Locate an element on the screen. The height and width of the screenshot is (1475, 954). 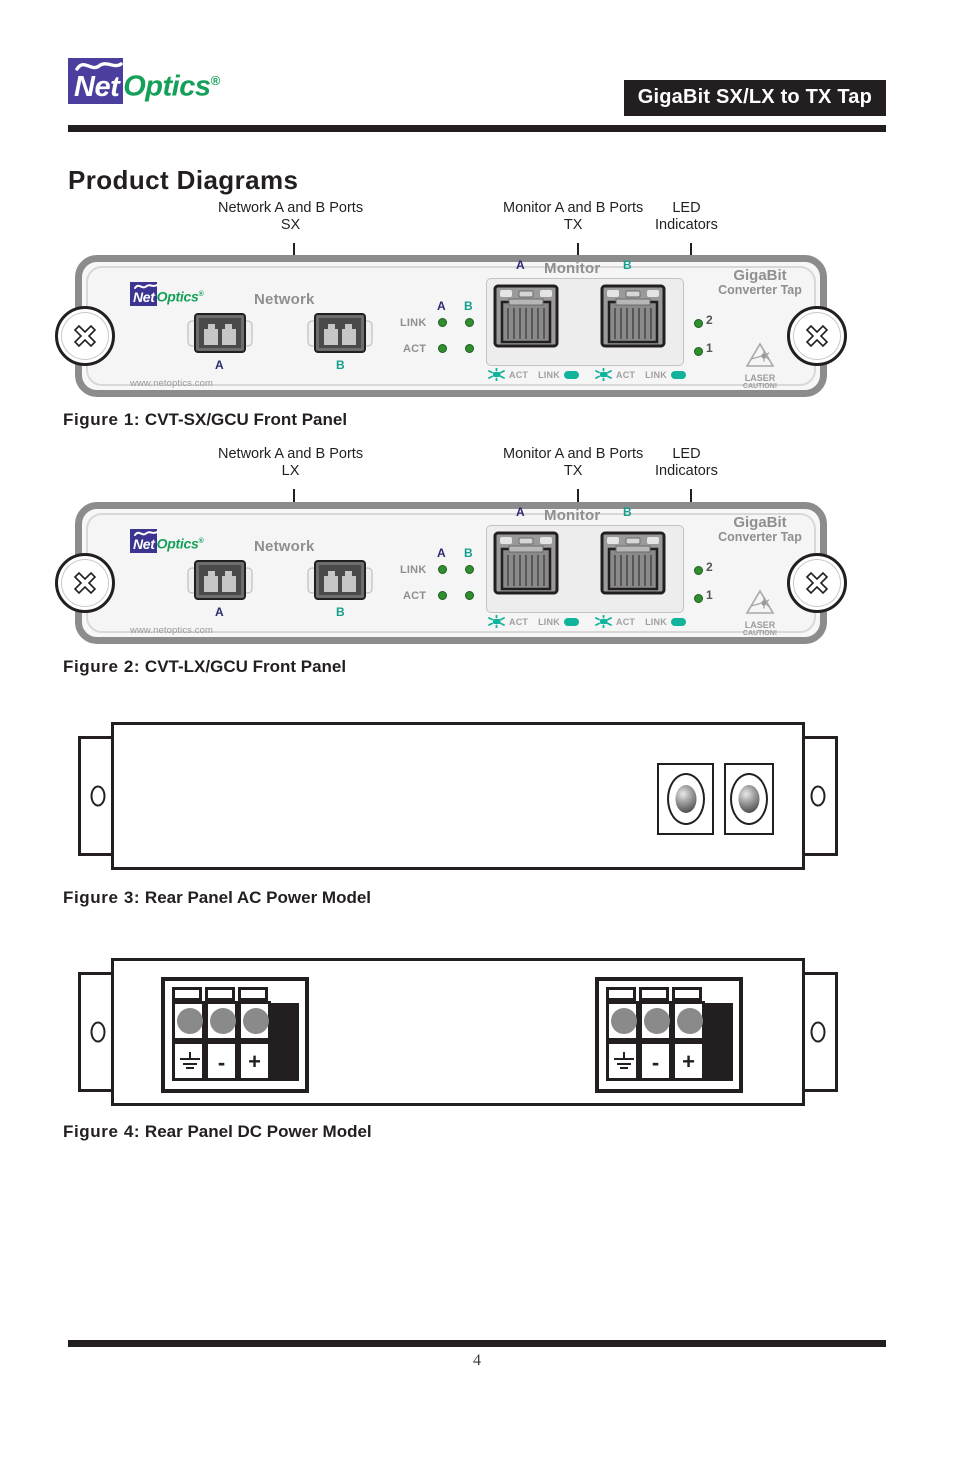
fig3-mount-hole-right is located at coordinates (818, 796).